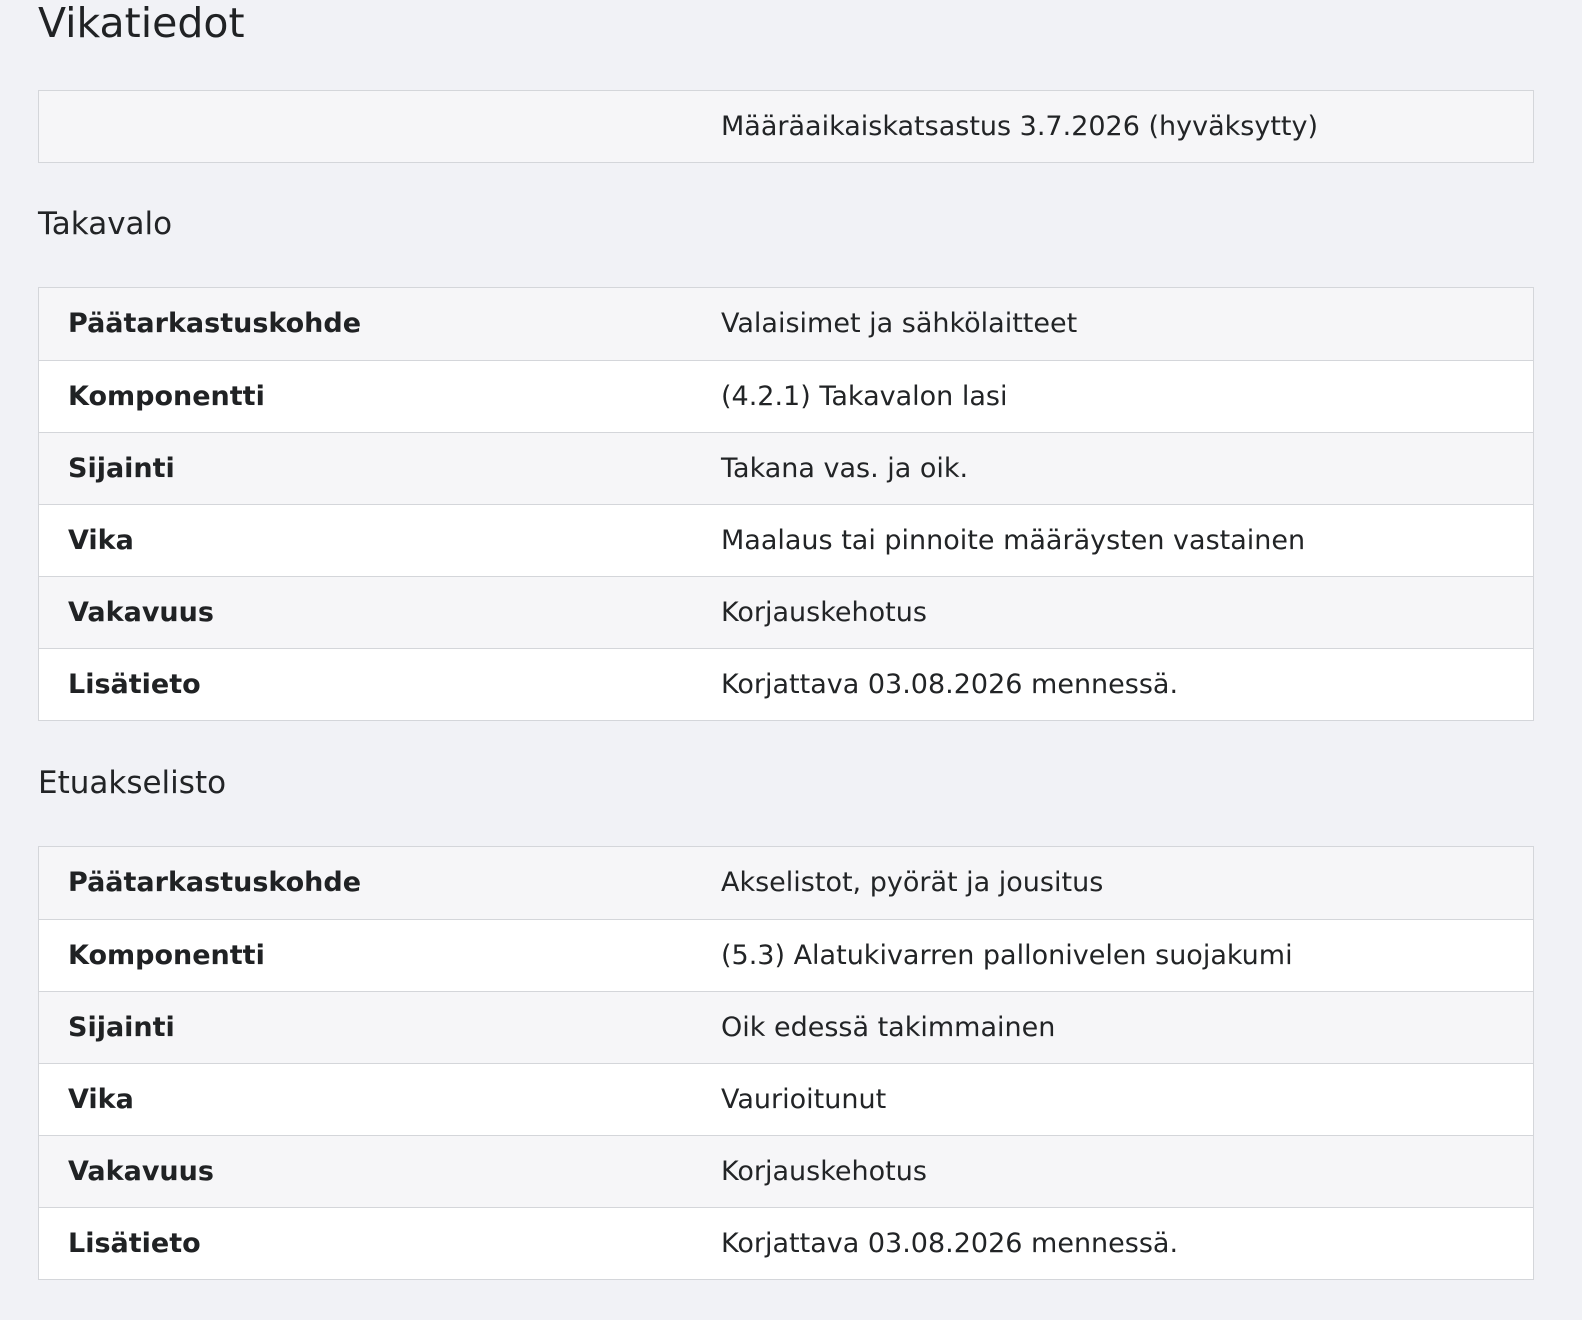 The image size is (1582, 1320). What do you see at coordinates (845, 468) in the screenshot?
I see `row-value: Takana vas. ja oik.` at bounding box center [845, 468].